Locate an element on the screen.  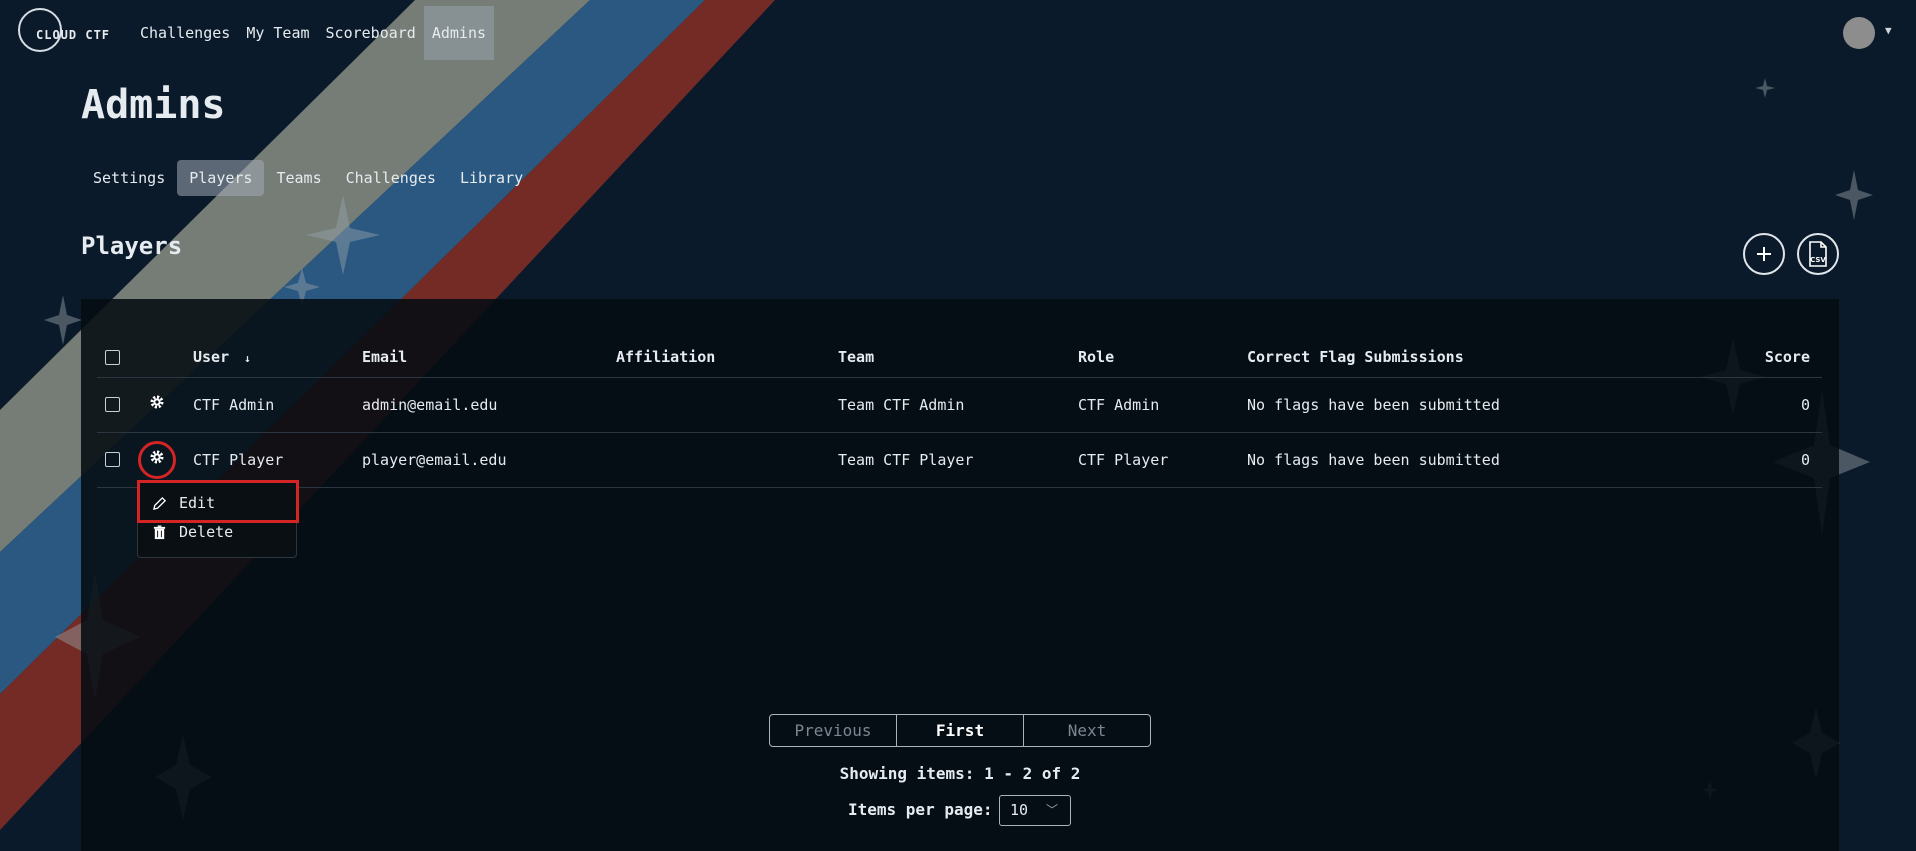
nav-admins: Admins is located at coordinates (459, 33).